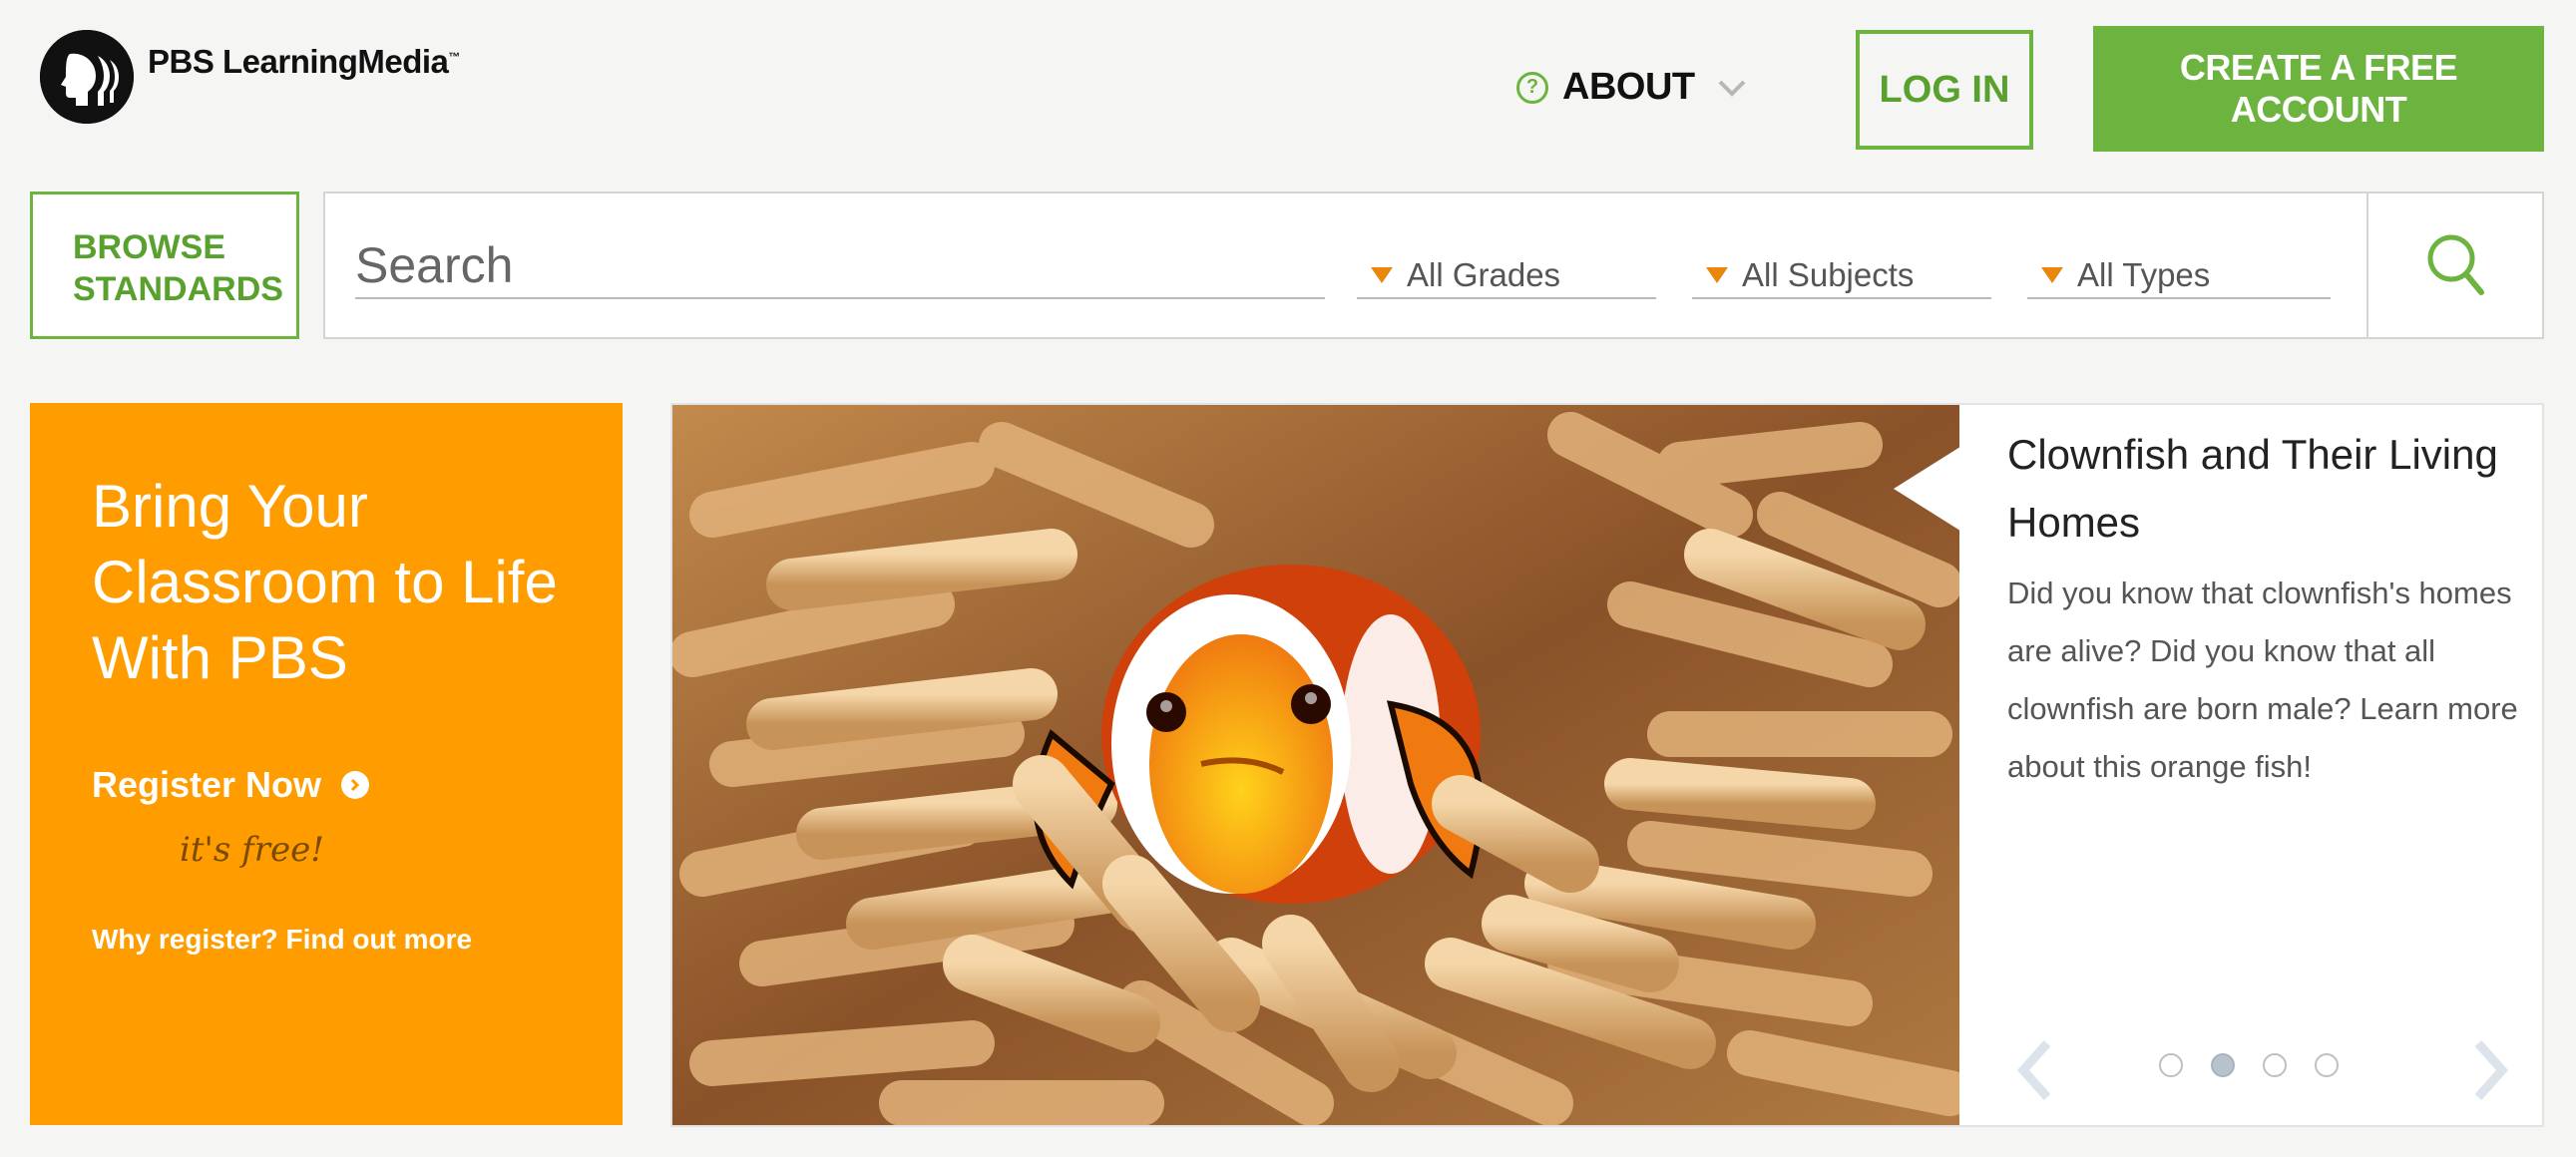 This screenshot has width=2576, height=1157. I want to click on chevron-left-icon, so click(2033, 1070).